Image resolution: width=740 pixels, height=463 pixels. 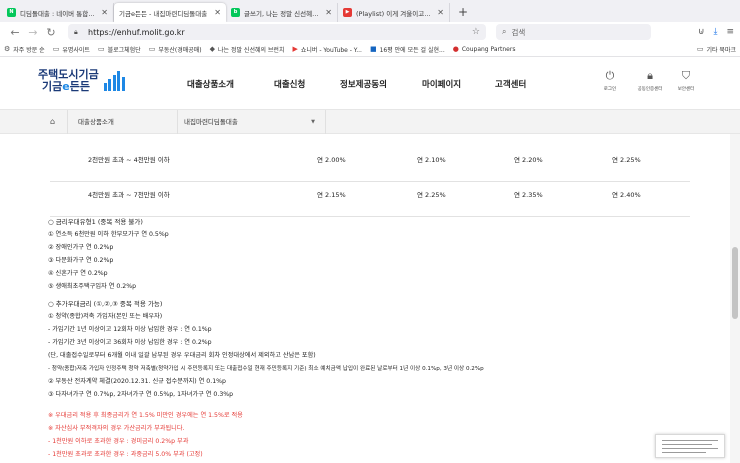 What do you see at coordinates (394, 12) in the screenshot?
I see `browser-tab: ▶ (Playlist) 이게 겨울이고 렌디고 | 유 ✕` at bounding box center [394, 12].